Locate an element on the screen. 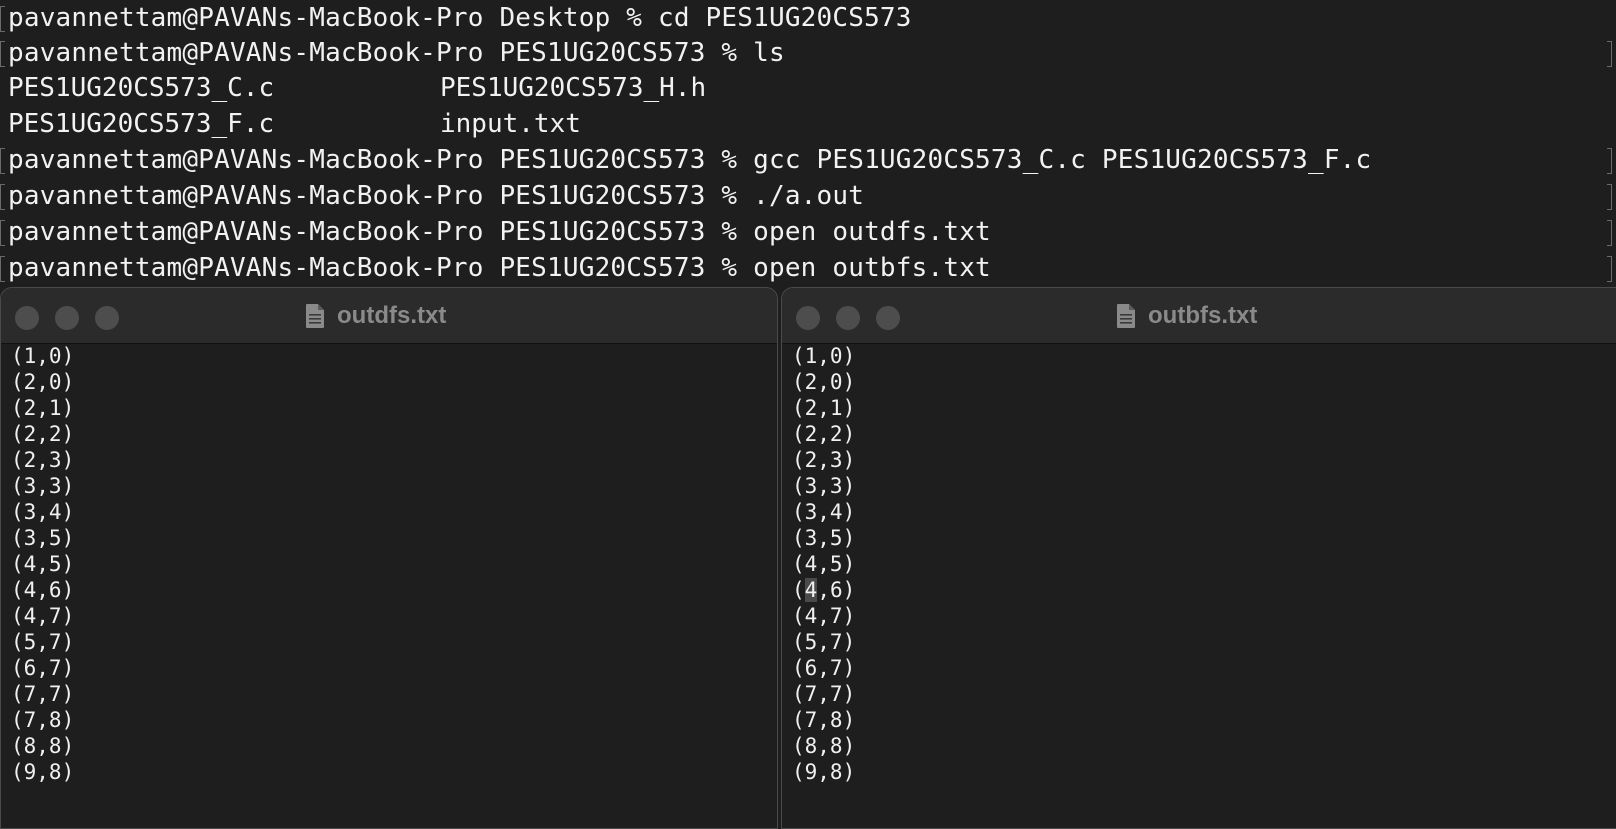  window-title-text: outdfs.txt is located at coordinates (392, 315).